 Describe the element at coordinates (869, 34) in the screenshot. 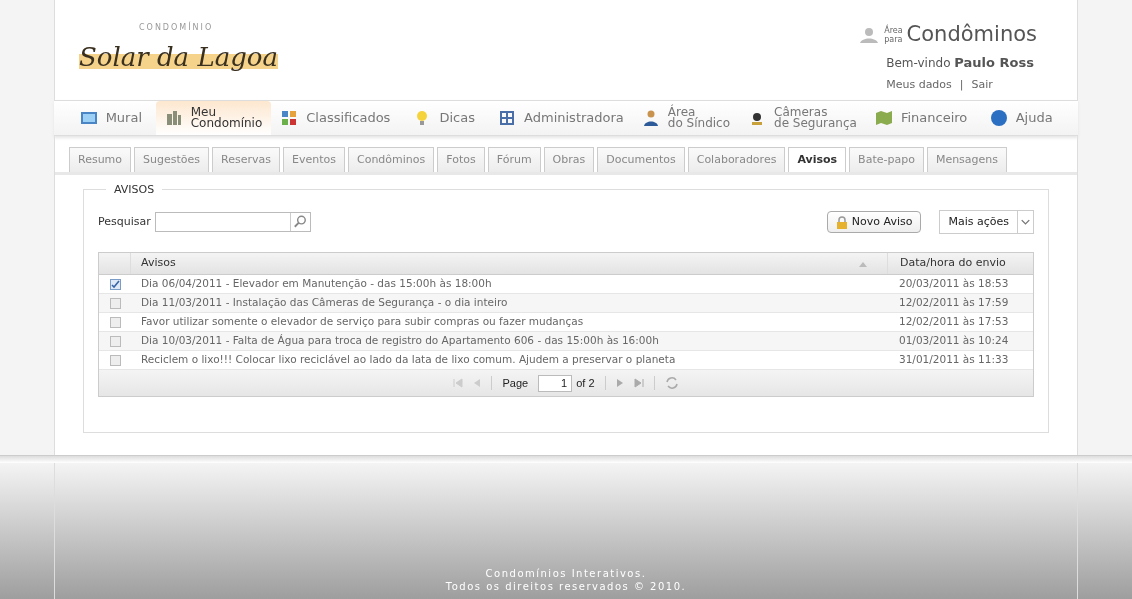

I see `user-icon` at that location.